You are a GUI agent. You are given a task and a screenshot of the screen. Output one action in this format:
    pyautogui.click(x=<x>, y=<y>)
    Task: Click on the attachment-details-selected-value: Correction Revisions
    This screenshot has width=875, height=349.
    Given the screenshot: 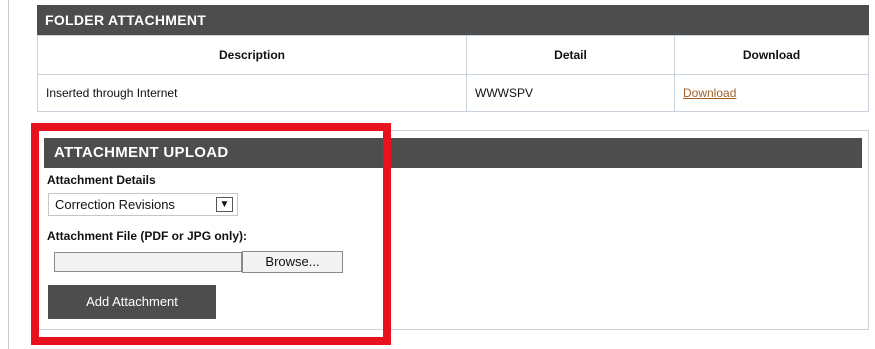 What is the action you would take?
    pyautogui.click(x=115, y=204)
    